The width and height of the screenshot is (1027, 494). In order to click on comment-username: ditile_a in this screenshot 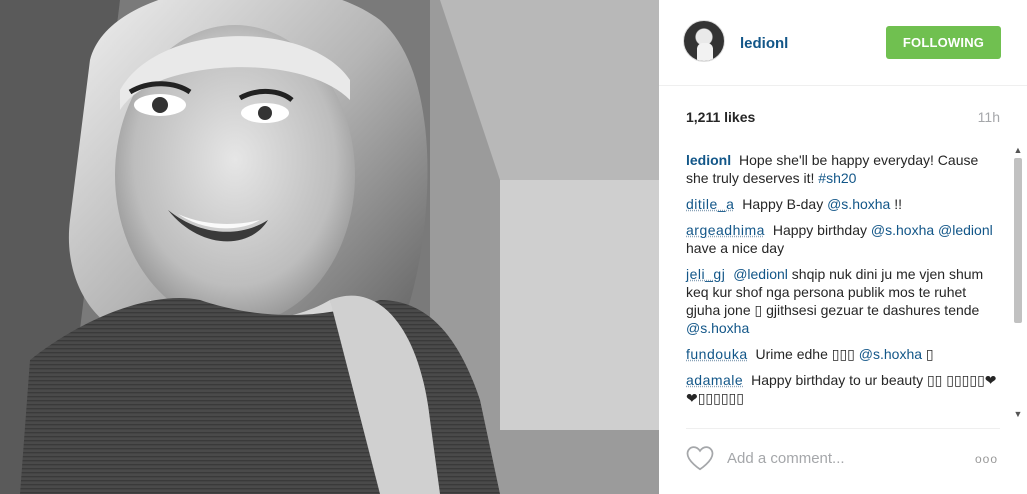, I will do `click(710, 204)`.